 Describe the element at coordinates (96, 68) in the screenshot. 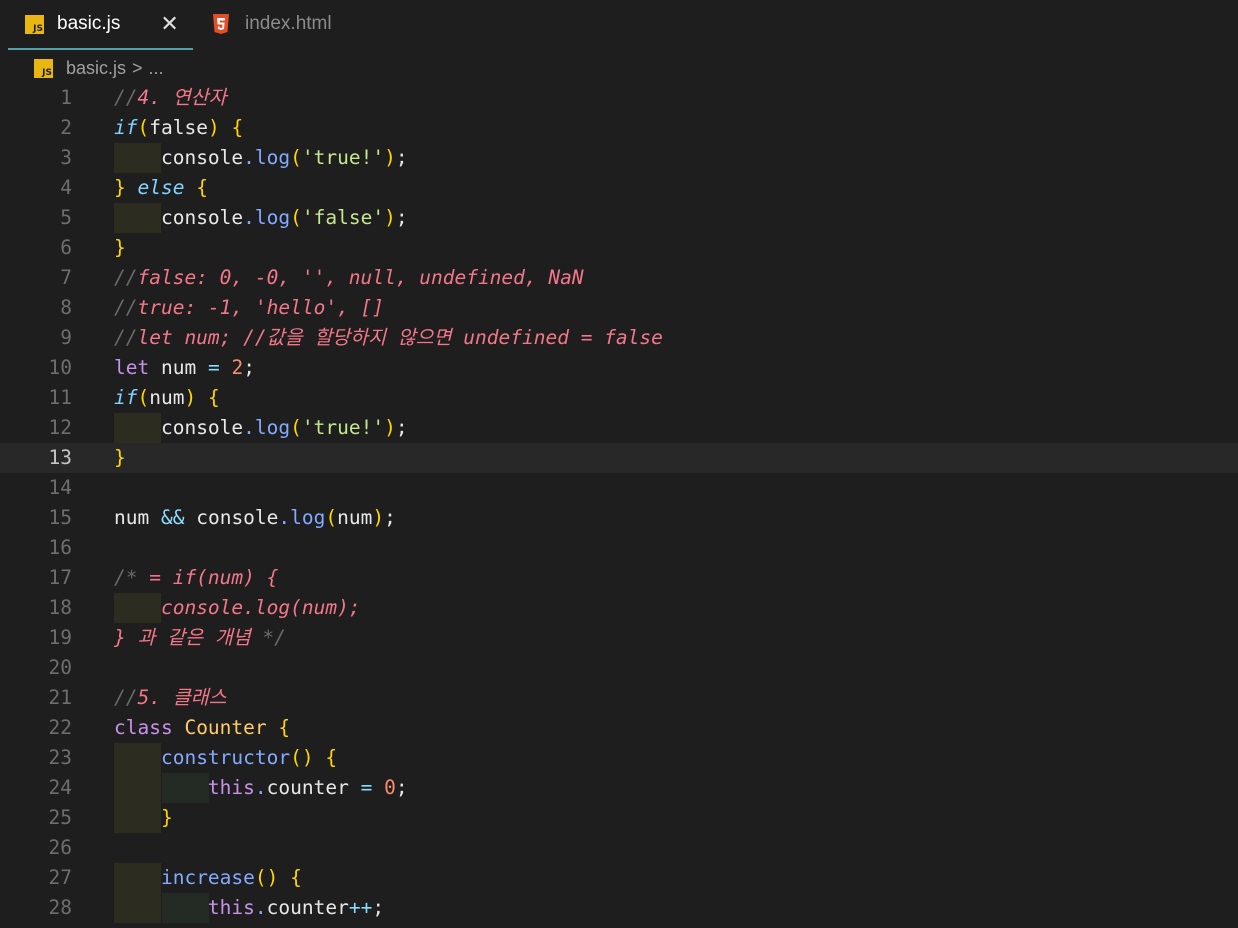

I see `breadcrumb-file: basic.js` at that location.